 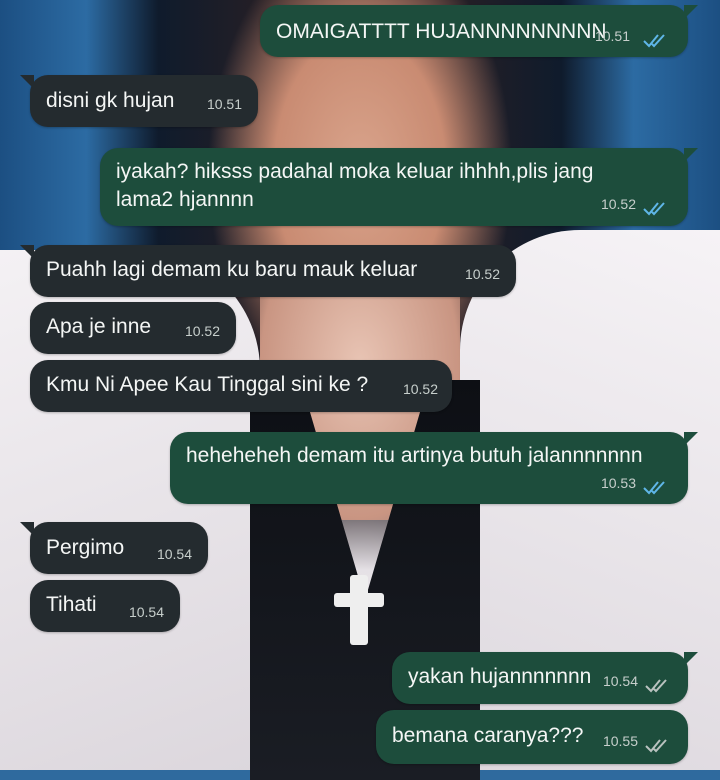 What do you see at coordinates (71, 604) in the screenshot?
I see `message-text: Tihati` at bounding box center [71, 604].